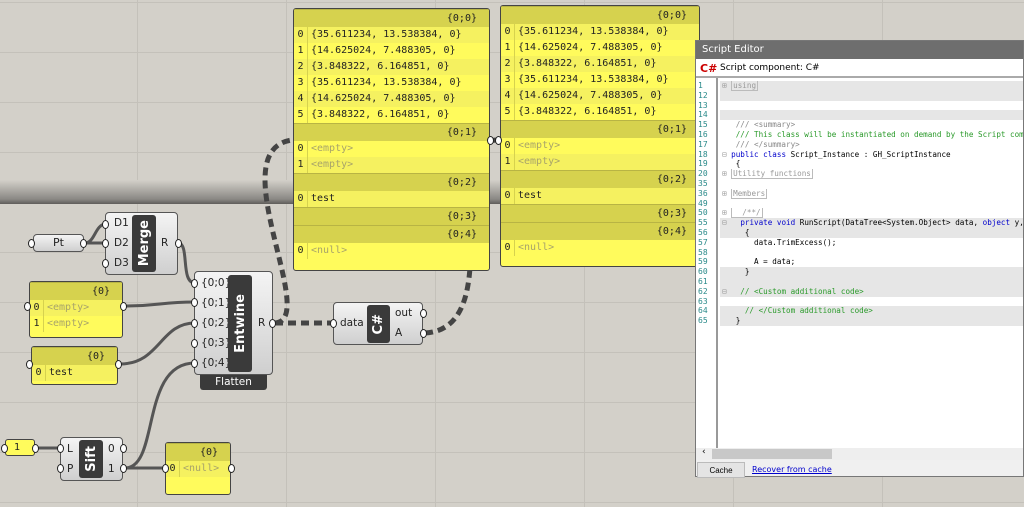 The width and height of the screenshot is (1024, 507). I want to click on entwine-input-4: {0;4}, so click(216, 363).